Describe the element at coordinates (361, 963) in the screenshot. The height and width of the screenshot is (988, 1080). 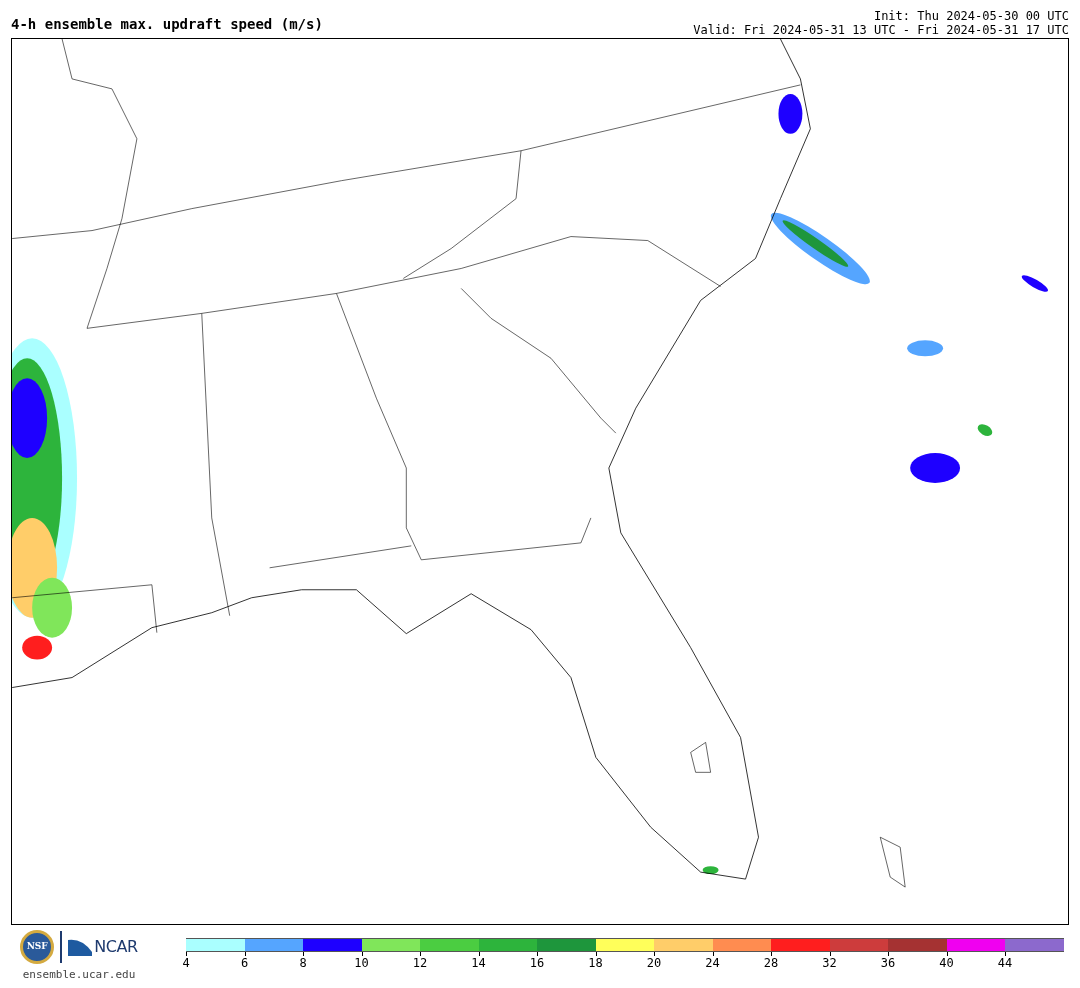
I see `colorbar-label: 10` at that location.